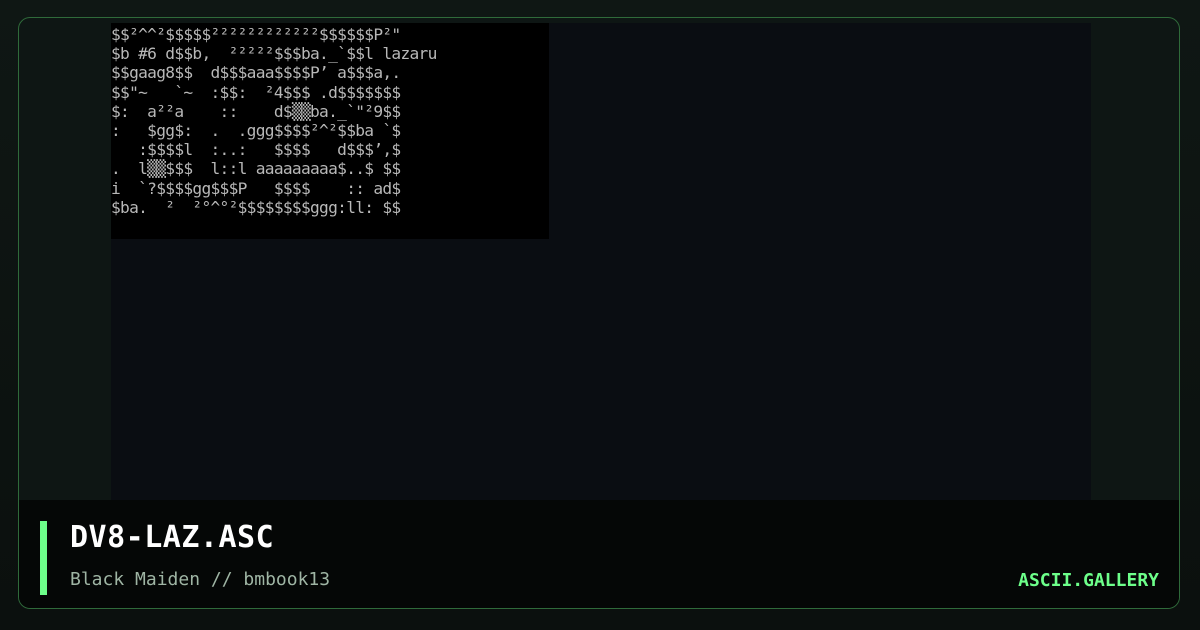 This screenshot has width=1200, height=630. I want to click on accent-bar, so click(43, 558).